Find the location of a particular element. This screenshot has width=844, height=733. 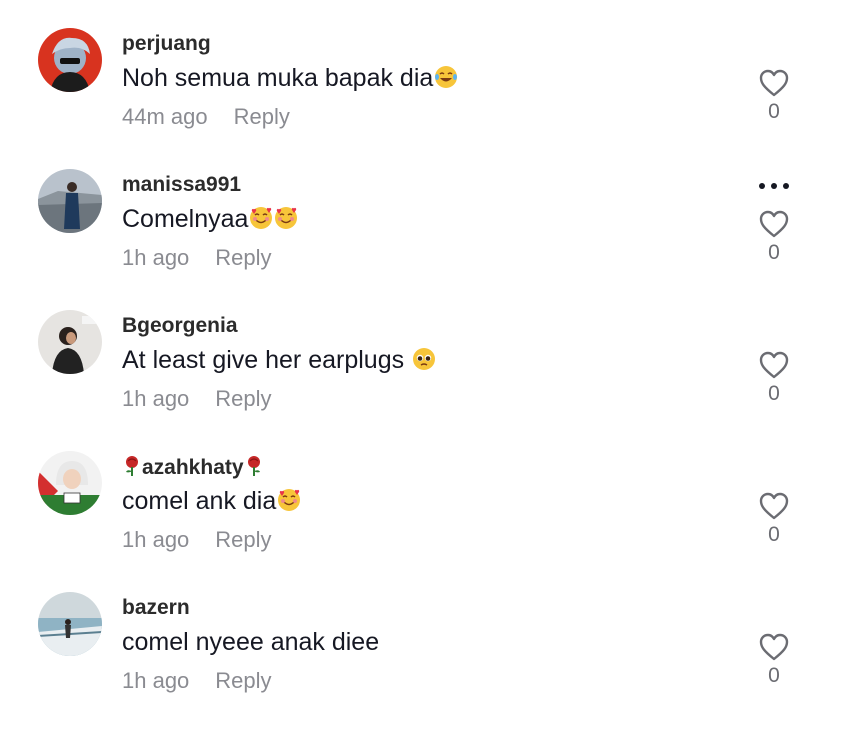

comment-username: perjuang is located at coordinates (166, 44).